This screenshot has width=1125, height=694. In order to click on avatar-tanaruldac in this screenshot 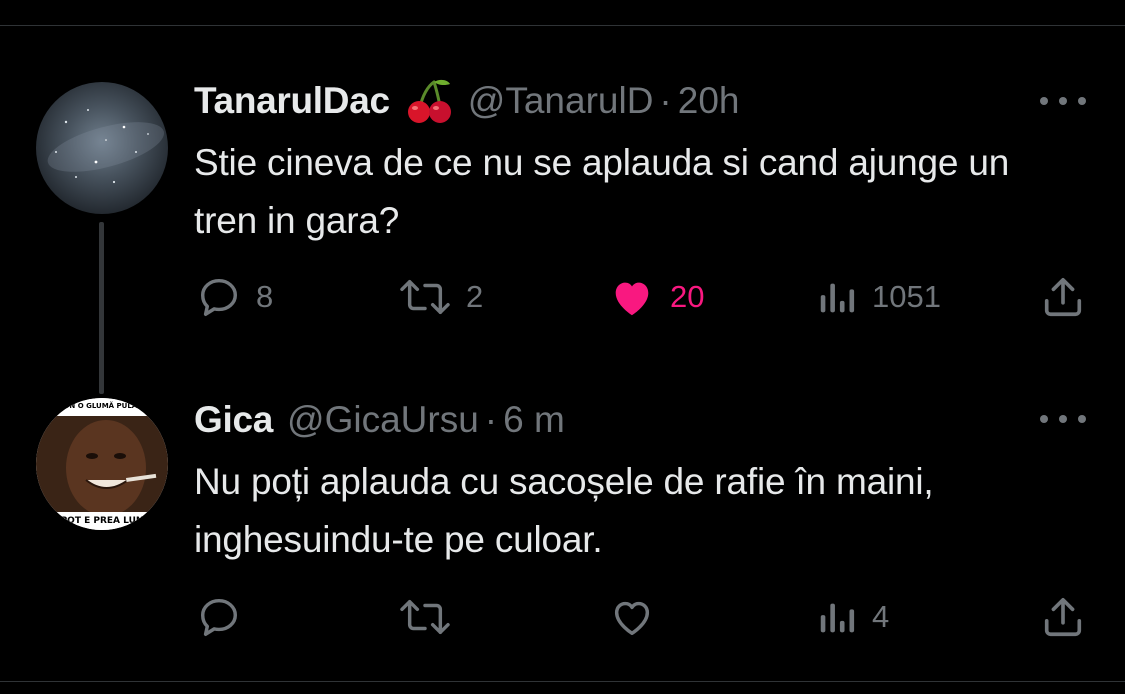, I will do `click(102, 148)`.